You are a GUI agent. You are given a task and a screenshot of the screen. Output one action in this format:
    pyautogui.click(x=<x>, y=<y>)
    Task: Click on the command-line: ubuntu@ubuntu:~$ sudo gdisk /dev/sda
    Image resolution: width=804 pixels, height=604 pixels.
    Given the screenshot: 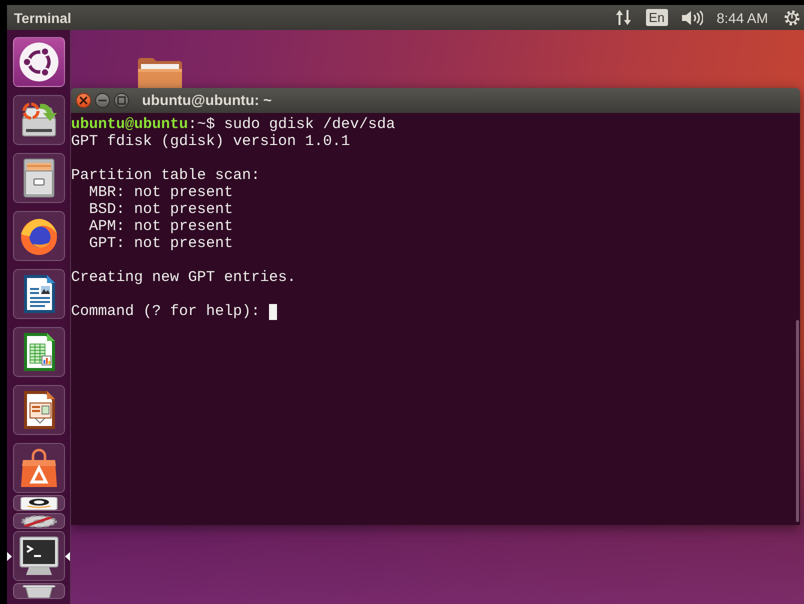 What is the action you would take?
    pyautogui.click(x=233, y=124)
    